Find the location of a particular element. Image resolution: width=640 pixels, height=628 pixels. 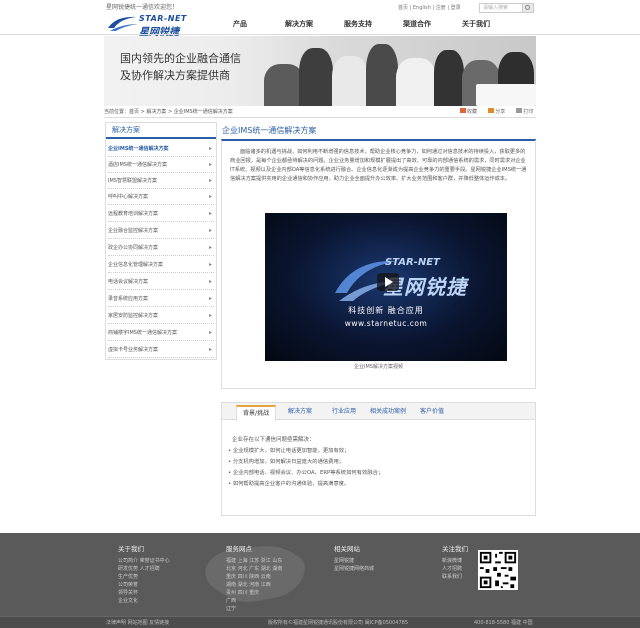

footer-link: 人才招聘 is located at coordinates (452, 568).